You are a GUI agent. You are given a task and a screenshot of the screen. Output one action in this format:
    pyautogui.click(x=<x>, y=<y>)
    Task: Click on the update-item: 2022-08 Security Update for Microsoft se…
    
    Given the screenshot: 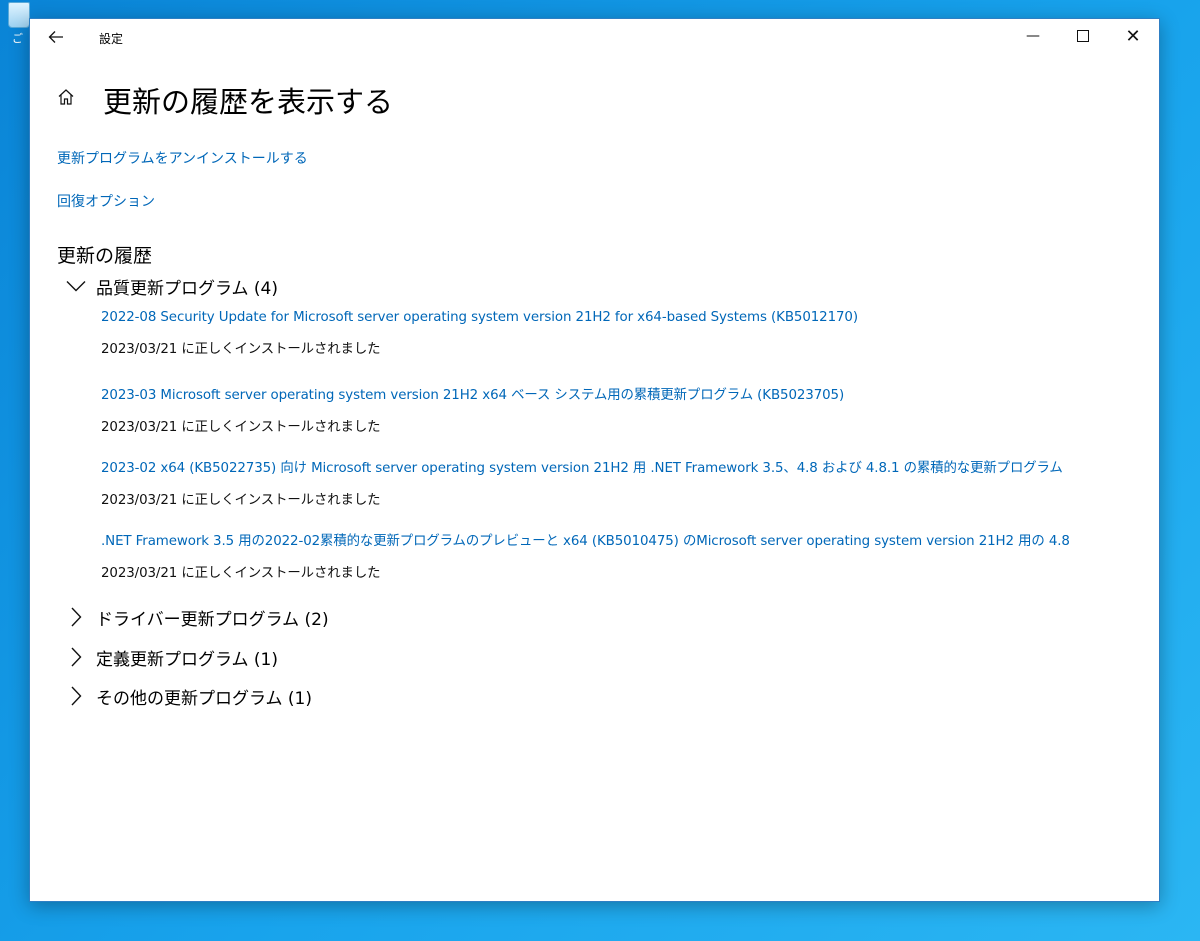 What is the action you would take?
    pyautogui.click(x=479, y=333)
    